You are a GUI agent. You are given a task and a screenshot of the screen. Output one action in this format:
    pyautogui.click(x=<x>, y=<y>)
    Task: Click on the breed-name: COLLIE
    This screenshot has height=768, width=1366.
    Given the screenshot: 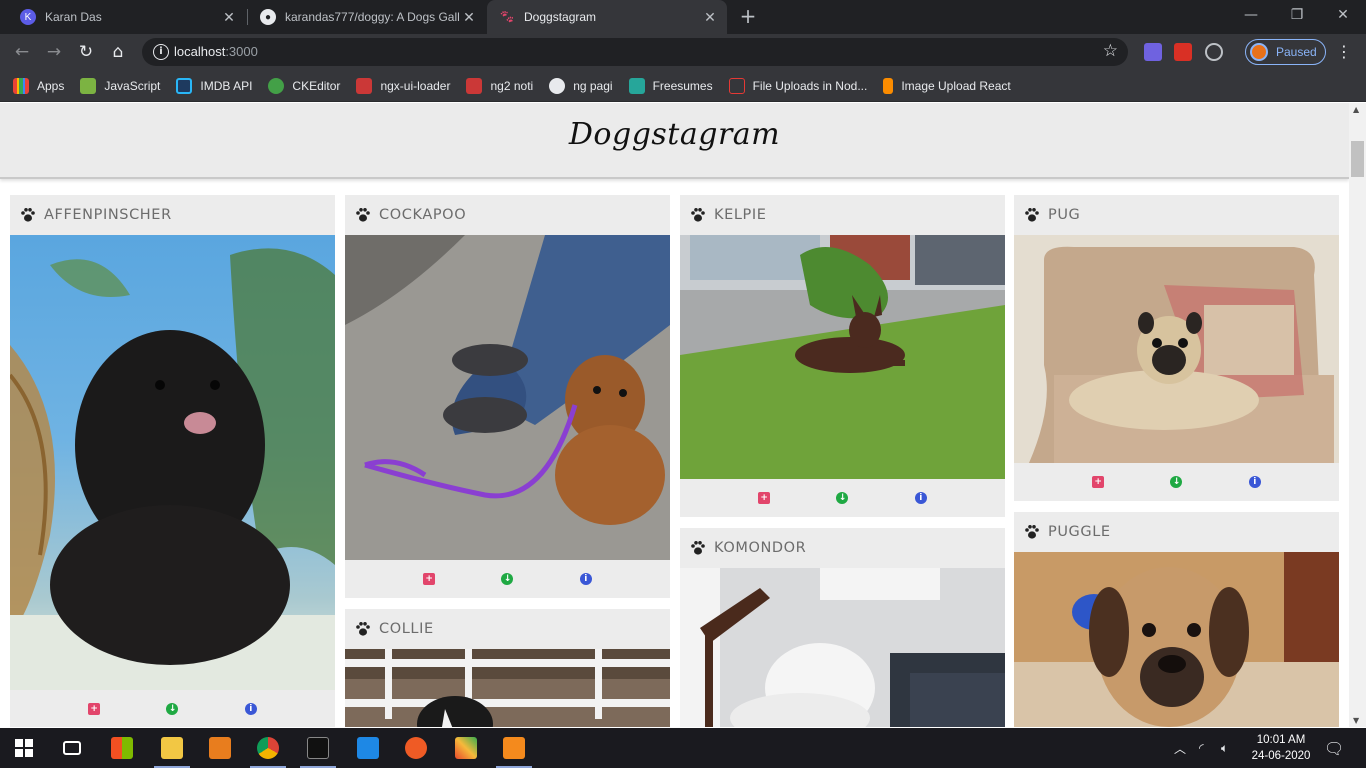 What is the action you would take?
    pyautogui.click(x=406, y=629)
    